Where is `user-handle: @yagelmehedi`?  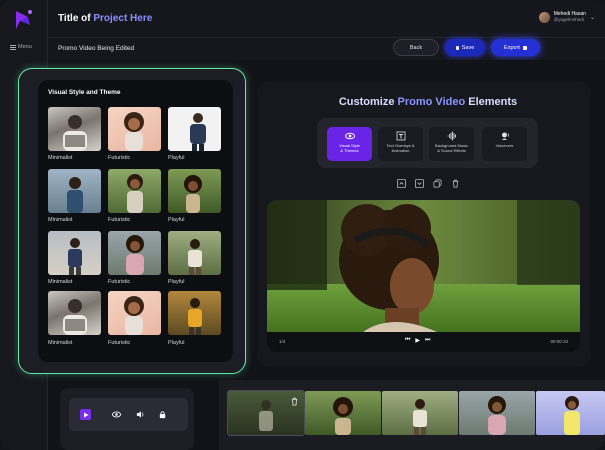
user-handle: @yagelmehedi is located at coordinates (568, 19).